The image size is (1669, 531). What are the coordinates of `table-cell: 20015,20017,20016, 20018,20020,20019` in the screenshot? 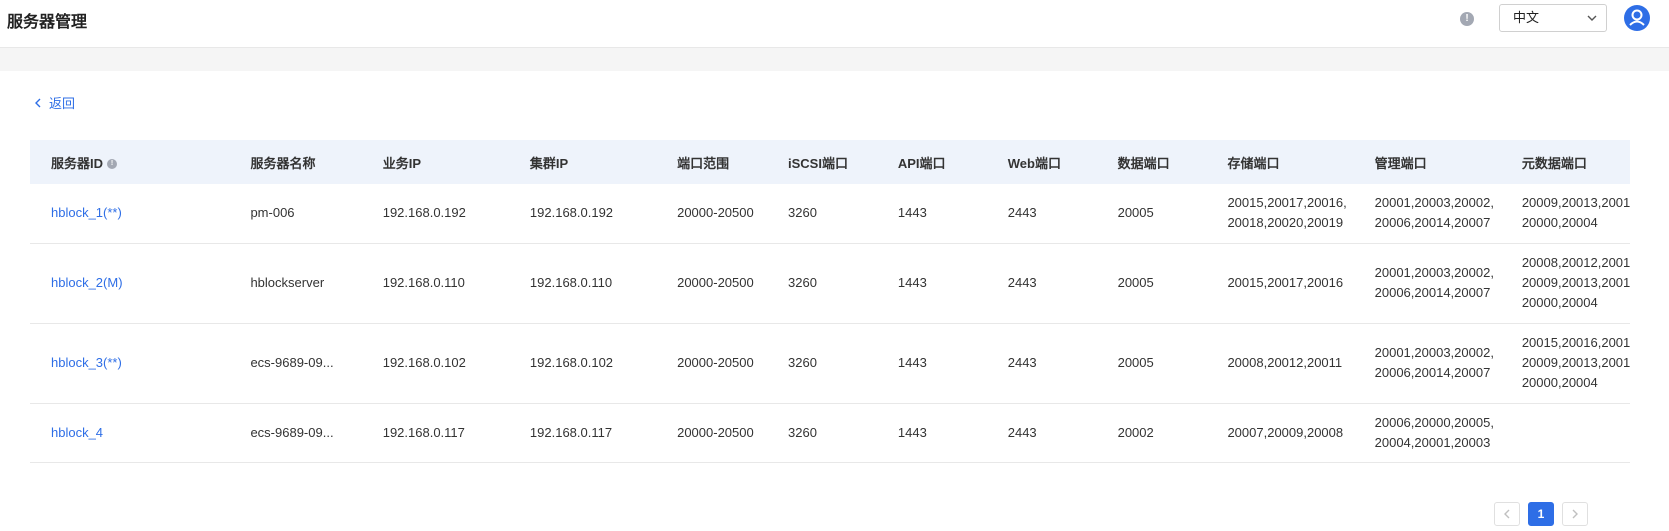 It's located at (1280, 214).